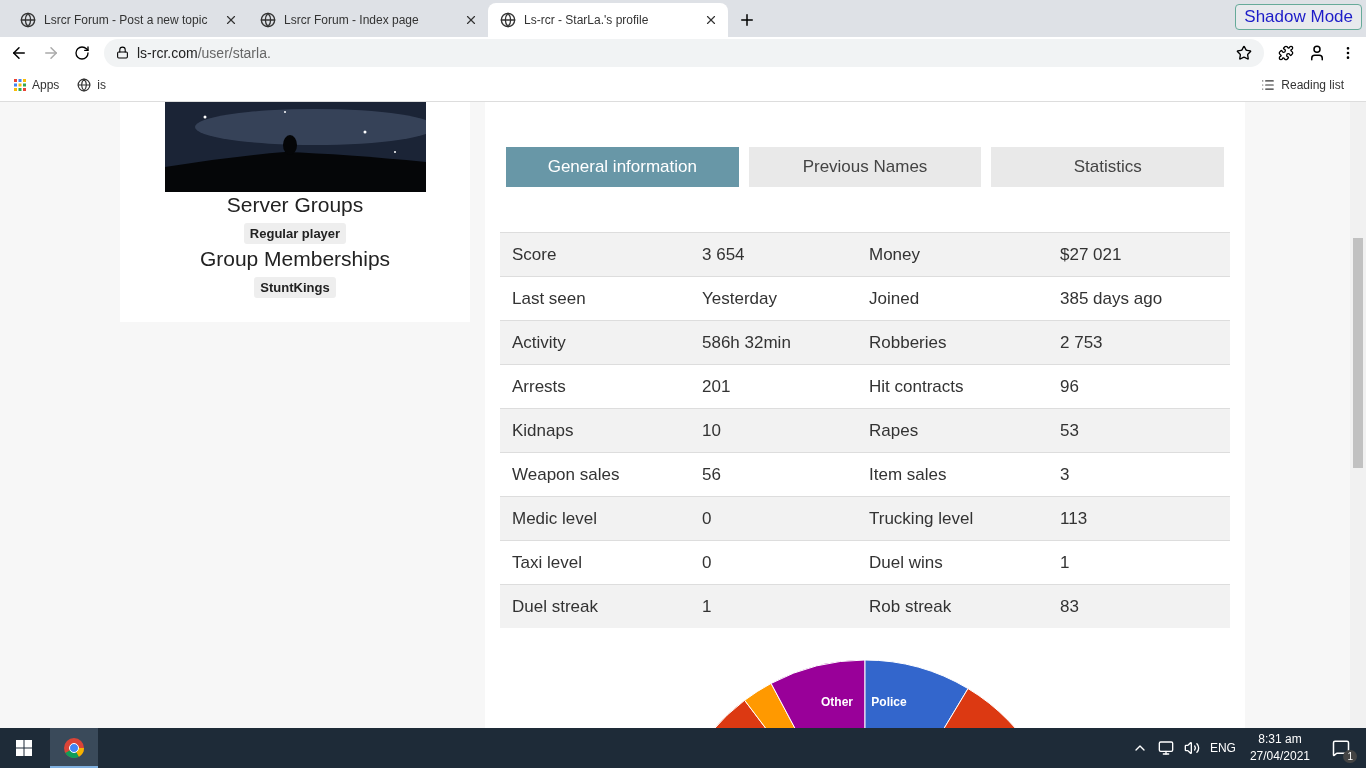 This screenshot has height=768, width=1366. What do you see at coordinates (543, 430) in the screenshot?
I see `stat-label: Kidnaps` at bounding box center [543, 430].